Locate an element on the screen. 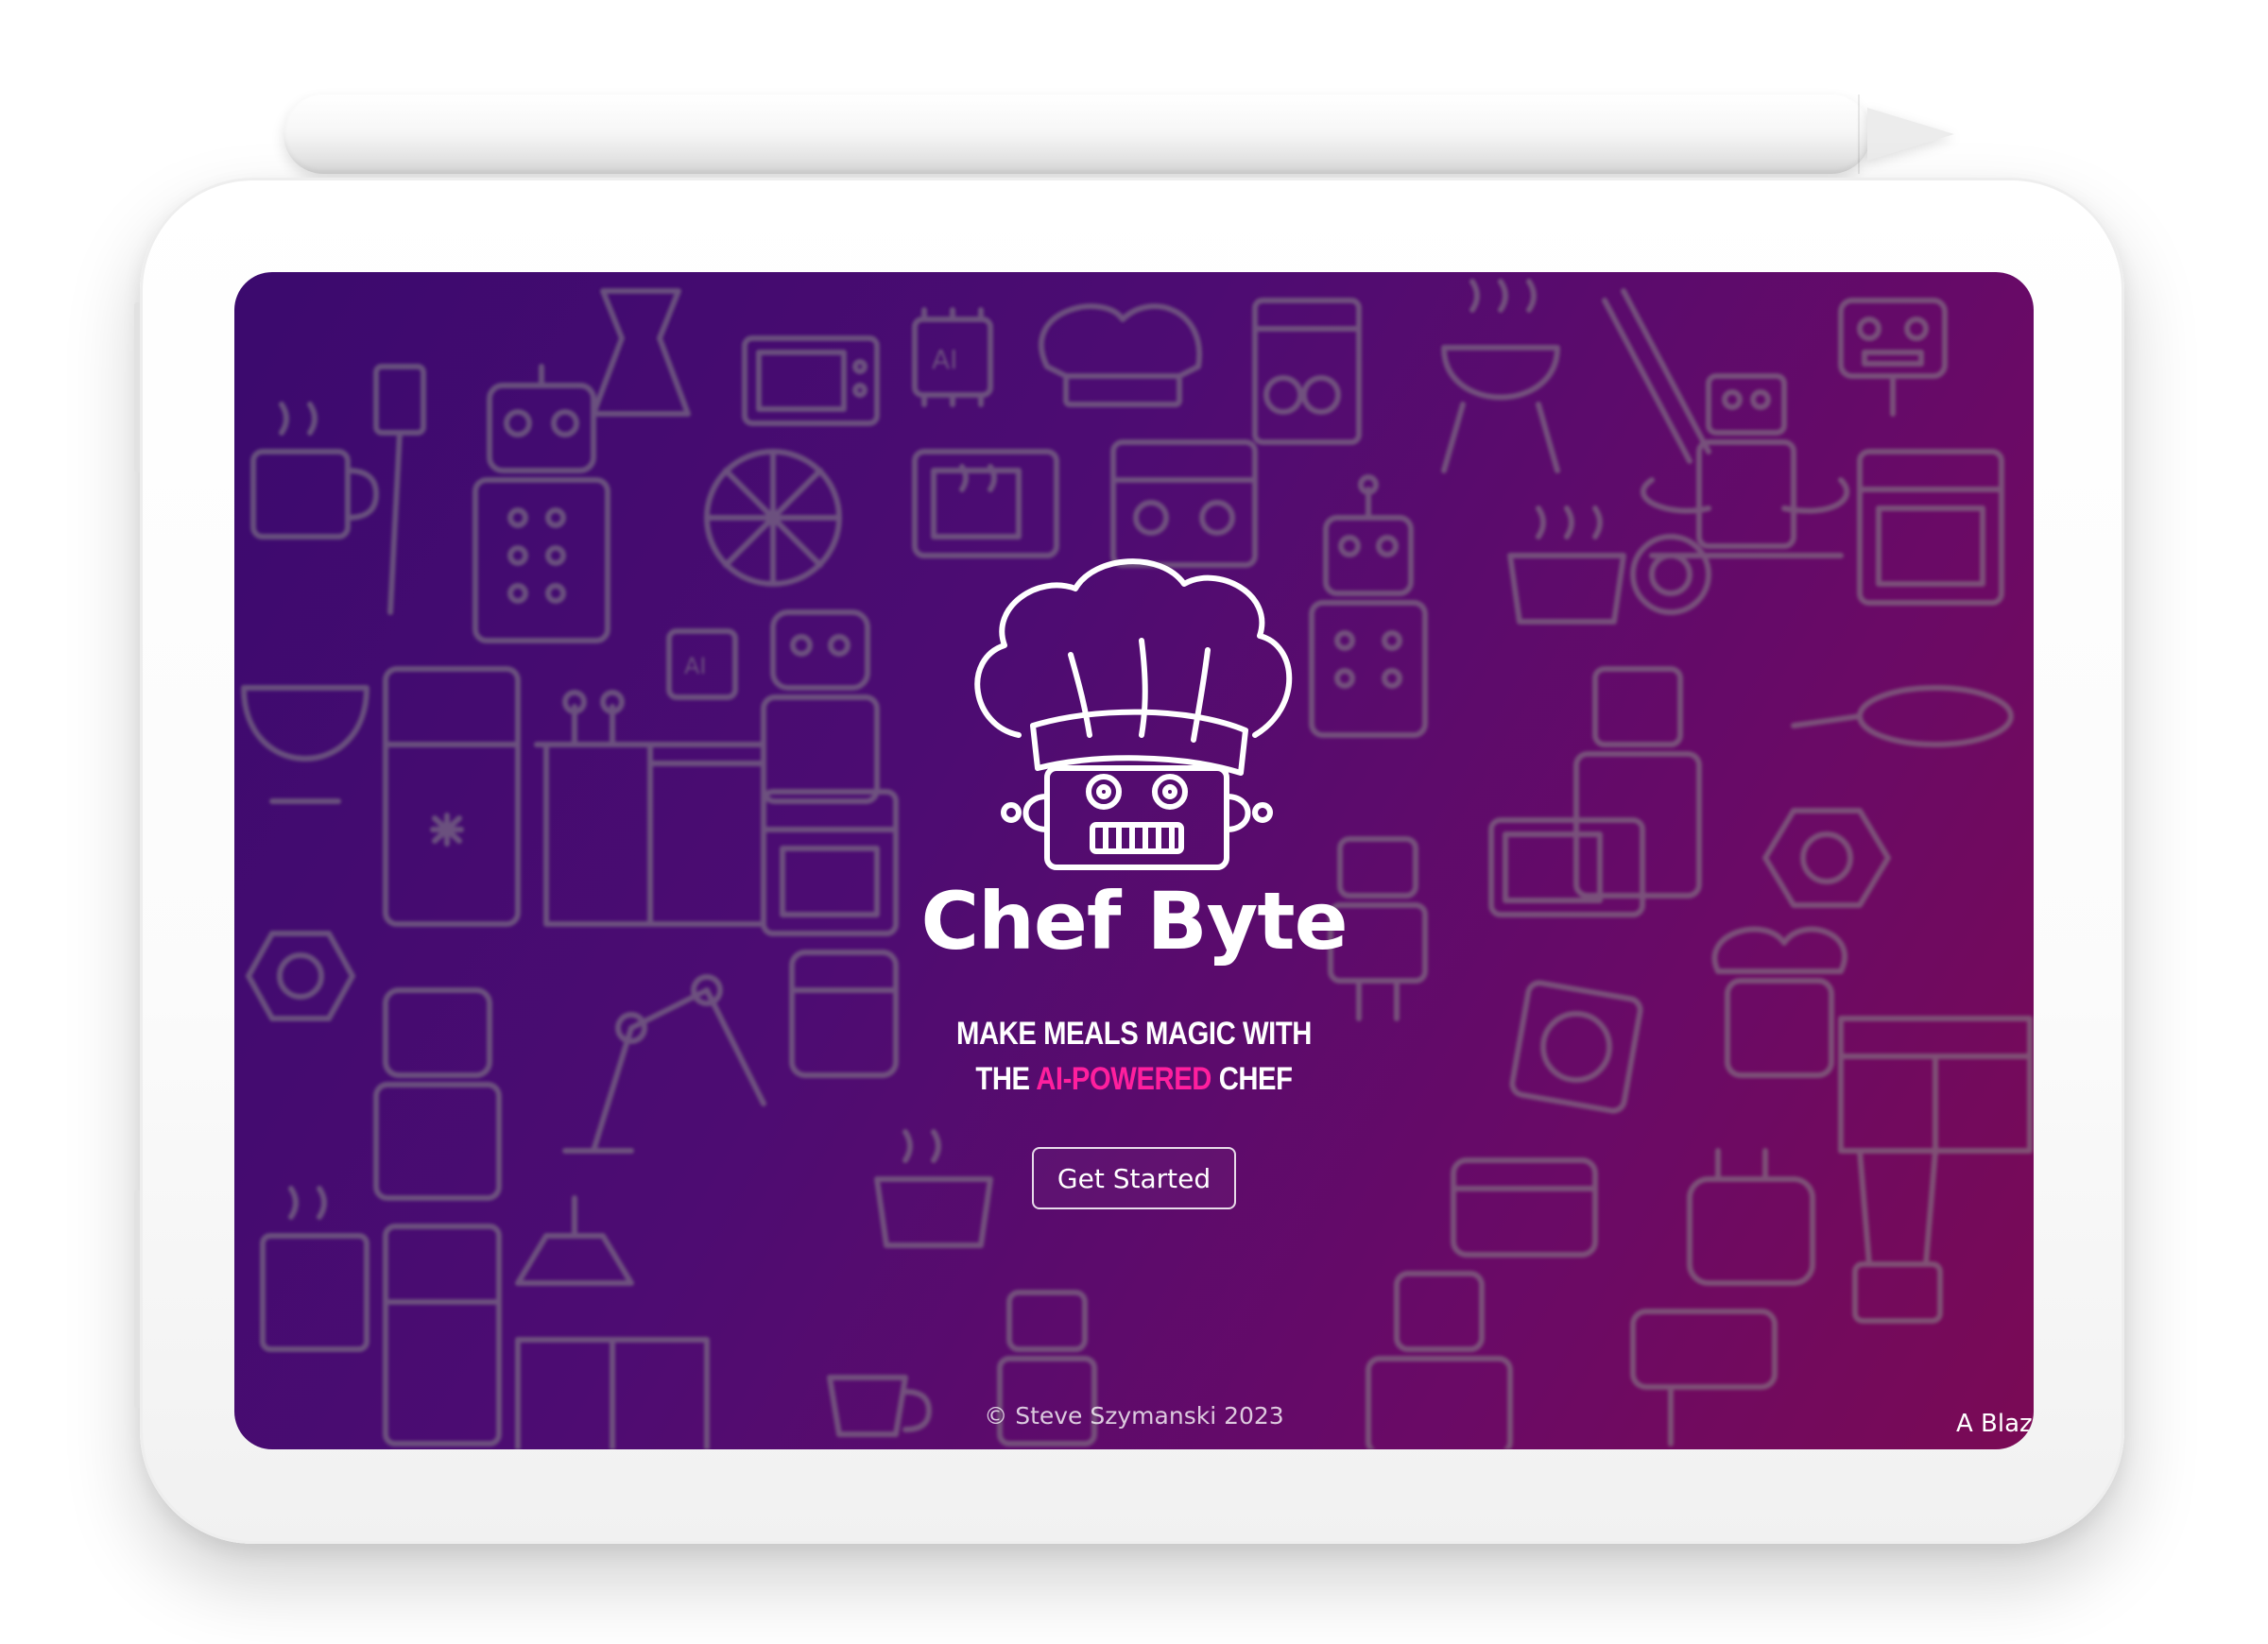  stylus-pencil is located at coordinates (1077, 134).